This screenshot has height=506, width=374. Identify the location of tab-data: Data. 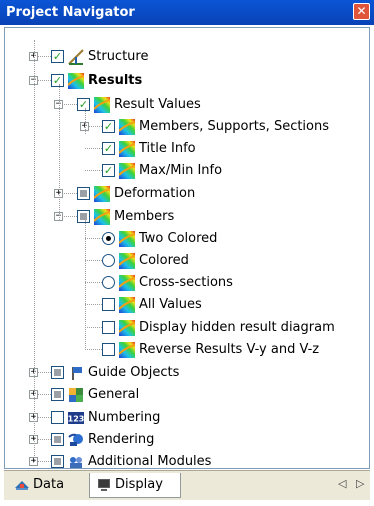
(44, 485).